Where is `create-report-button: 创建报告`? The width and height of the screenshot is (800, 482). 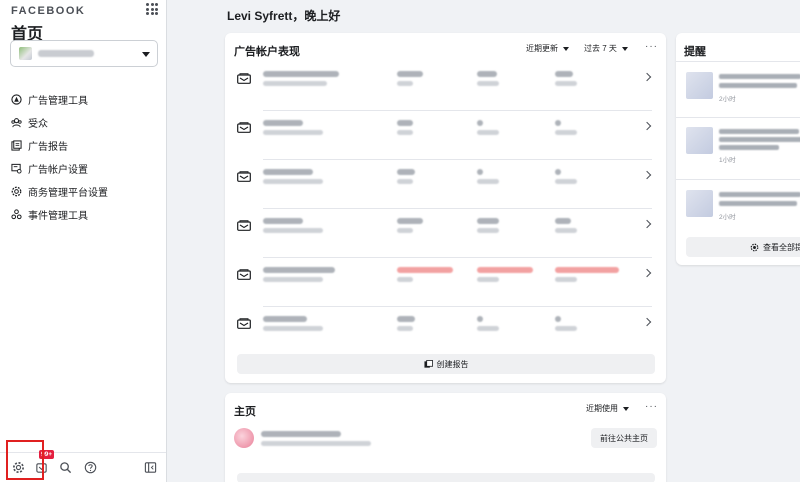
create-report-button: 创建报告 is located at coordinates (446, 364).